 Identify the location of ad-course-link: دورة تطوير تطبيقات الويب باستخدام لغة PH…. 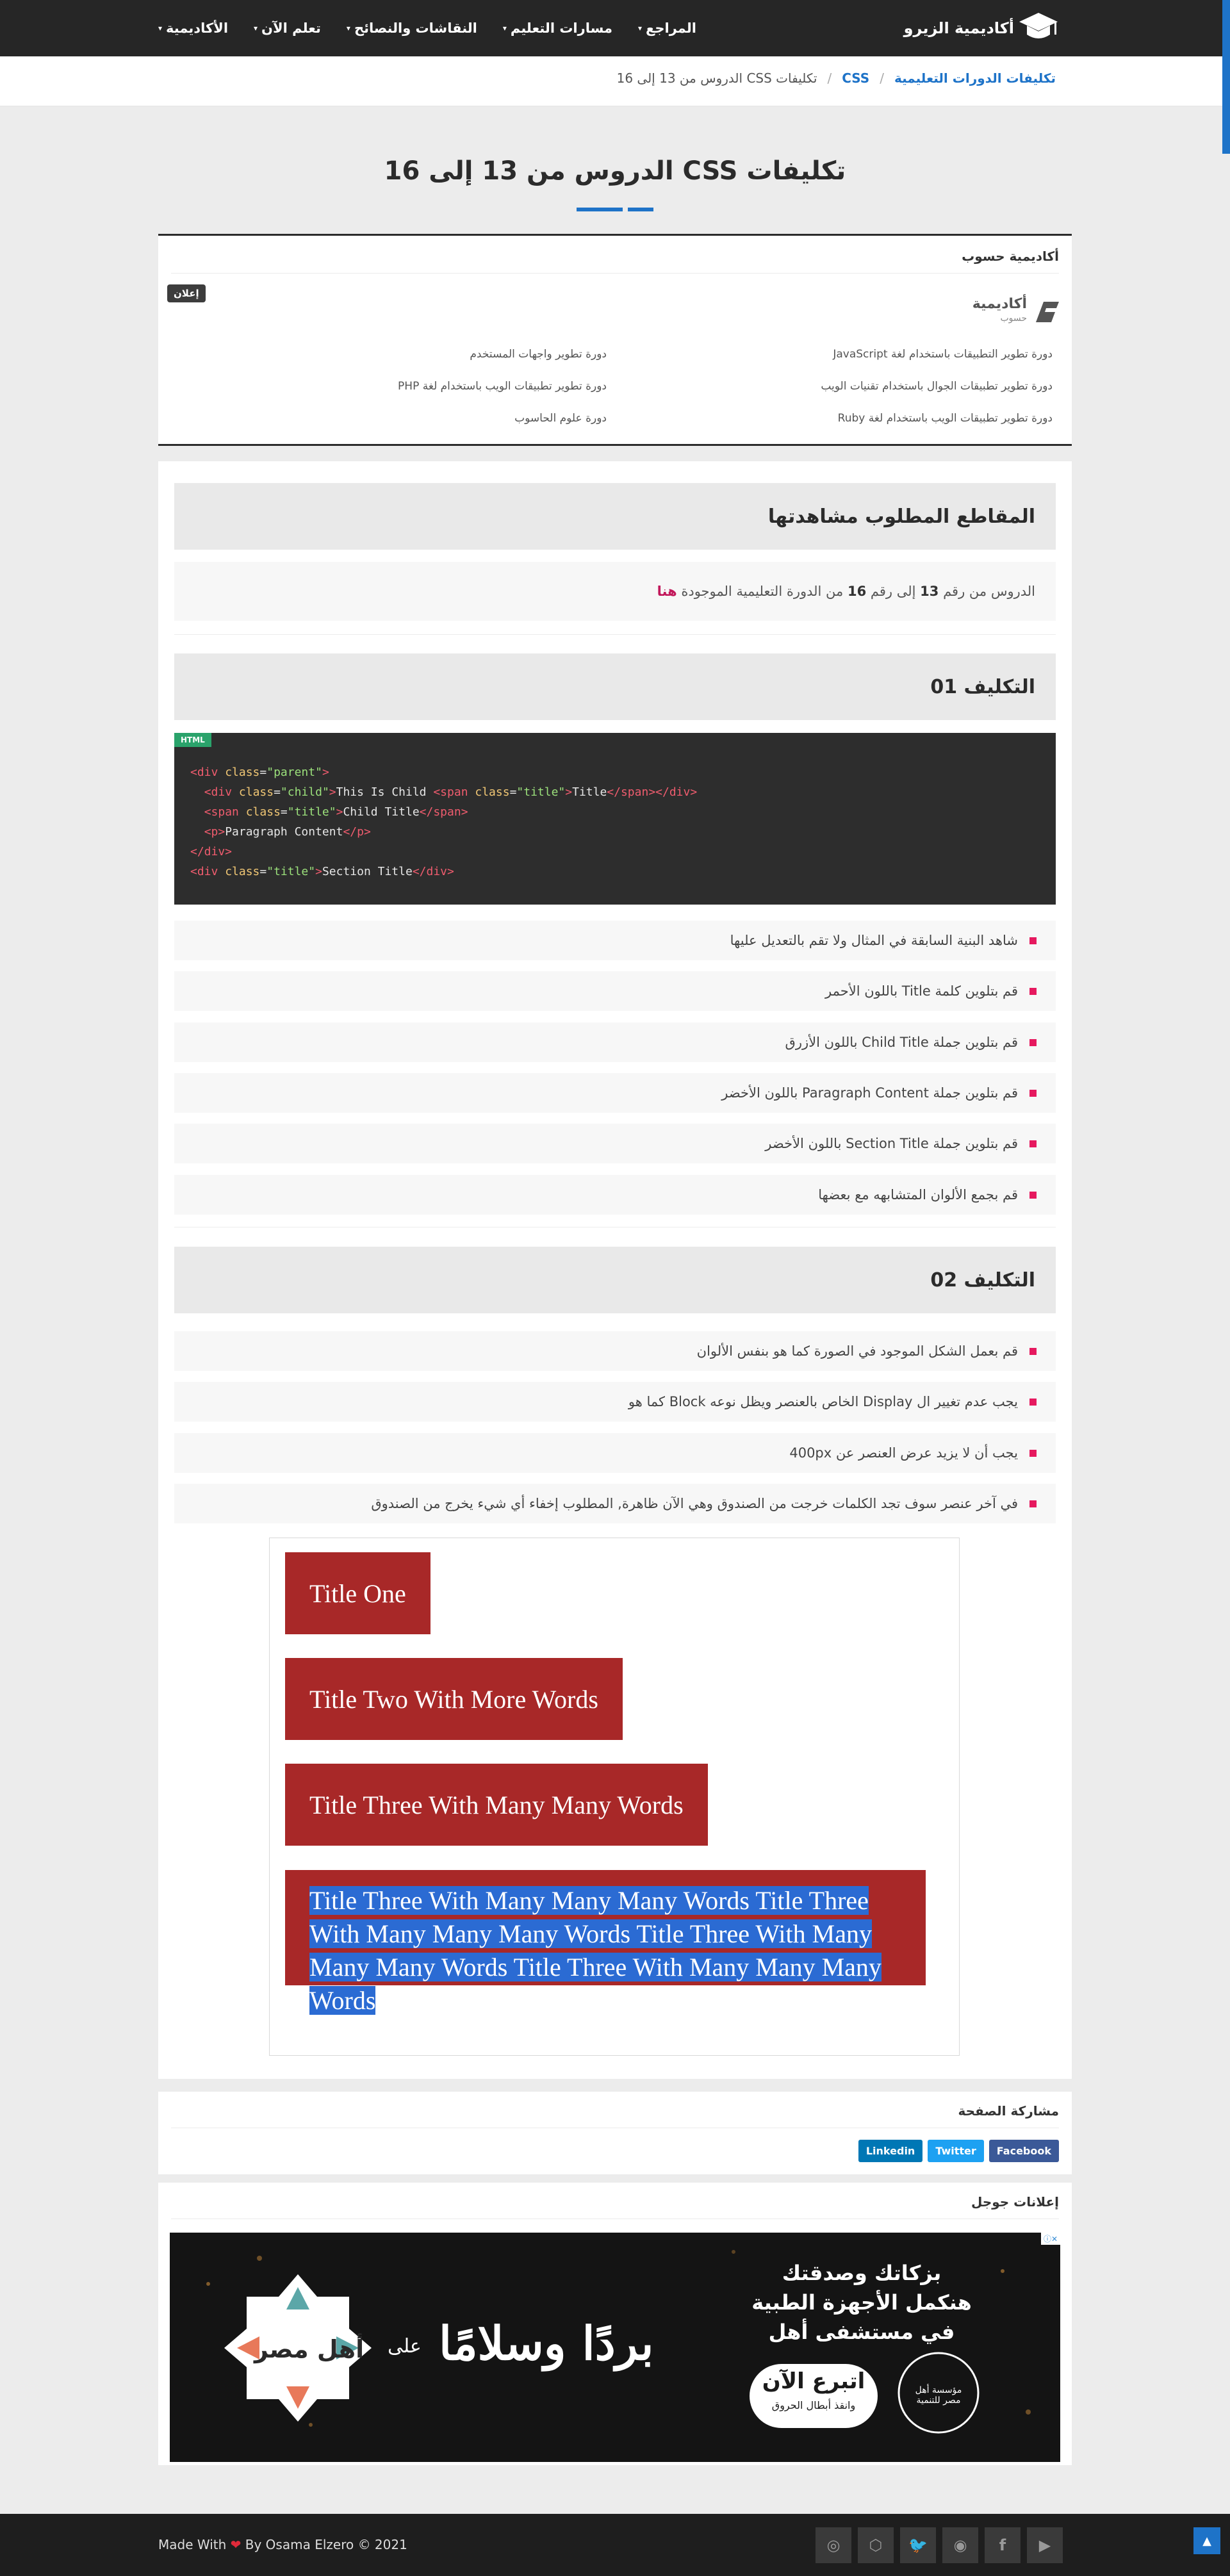
(502, 386).